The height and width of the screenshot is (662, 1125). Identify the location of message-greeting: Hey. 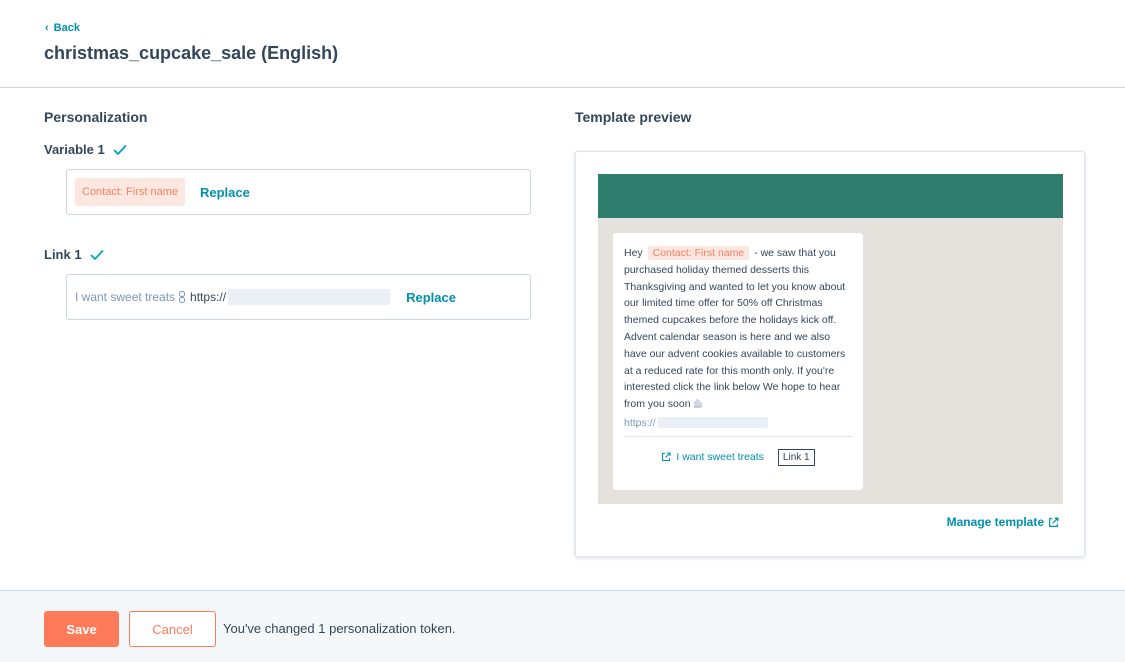
(633, 253).